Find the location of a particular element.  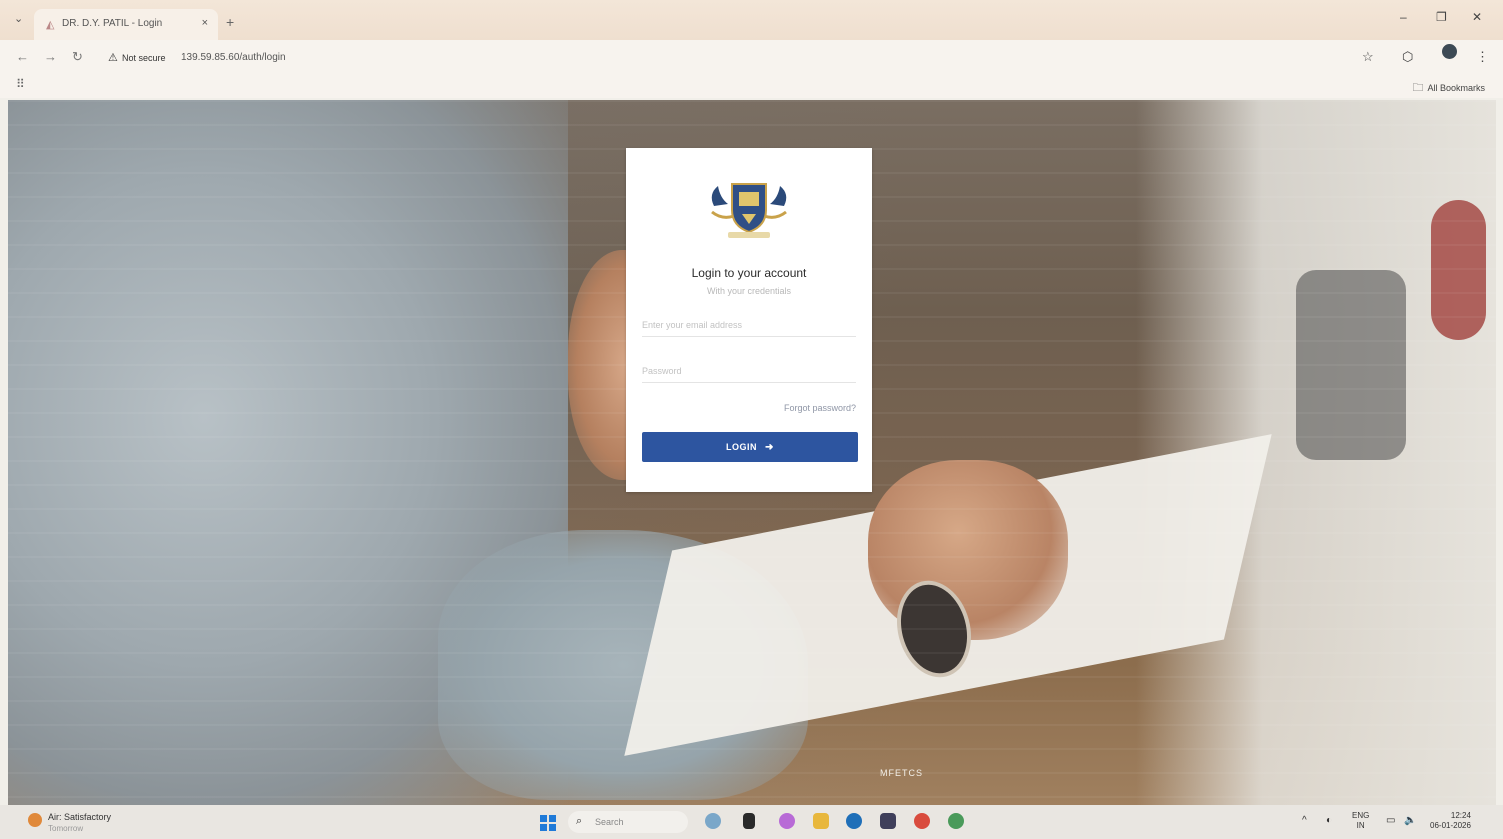

display-icon: ▭ is located at coordinates (1390, 820).